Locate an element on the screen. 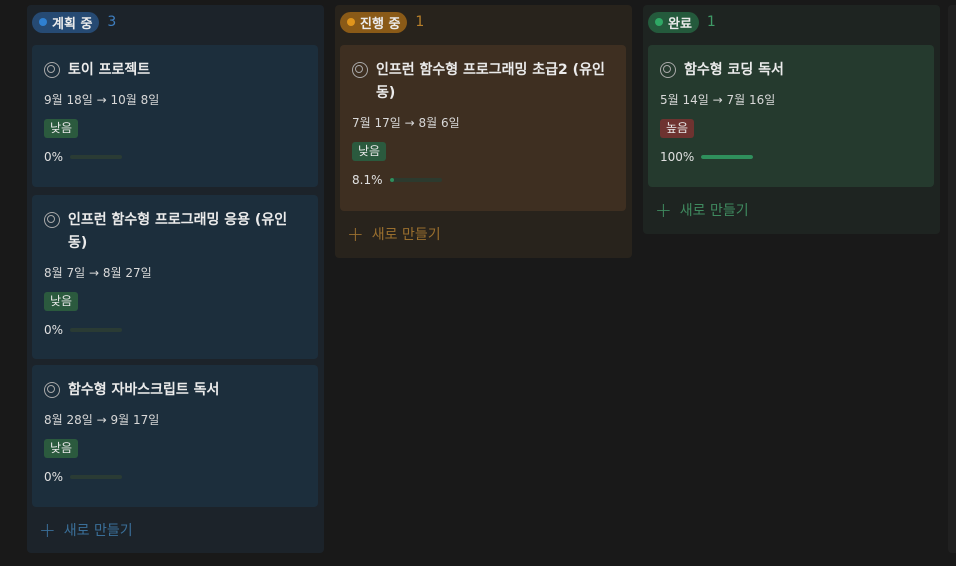 Image resolution: width=956 pixels, height=566 pixels. status-badge: 계획 중 is located at coordinates (66, 22).